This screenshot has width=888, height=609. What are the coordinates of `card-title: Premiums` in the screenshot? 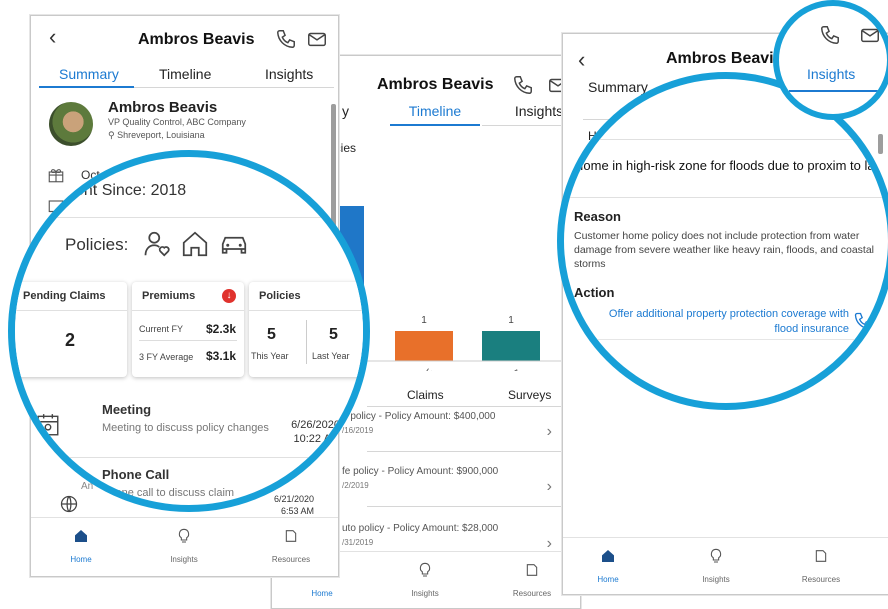 It's located at (169, 296).